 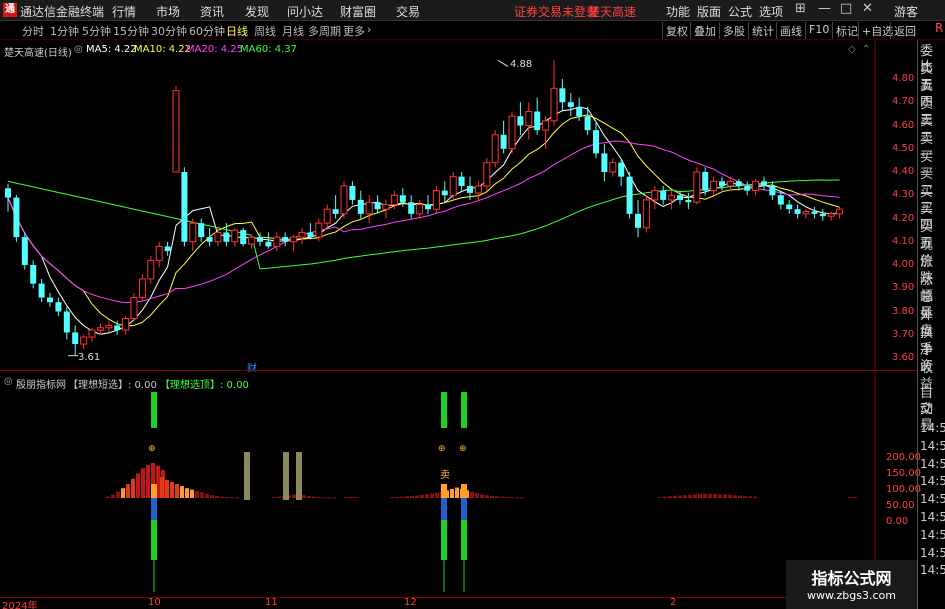 I want to click on period-daily: 日线, so click(x=237, y=31).